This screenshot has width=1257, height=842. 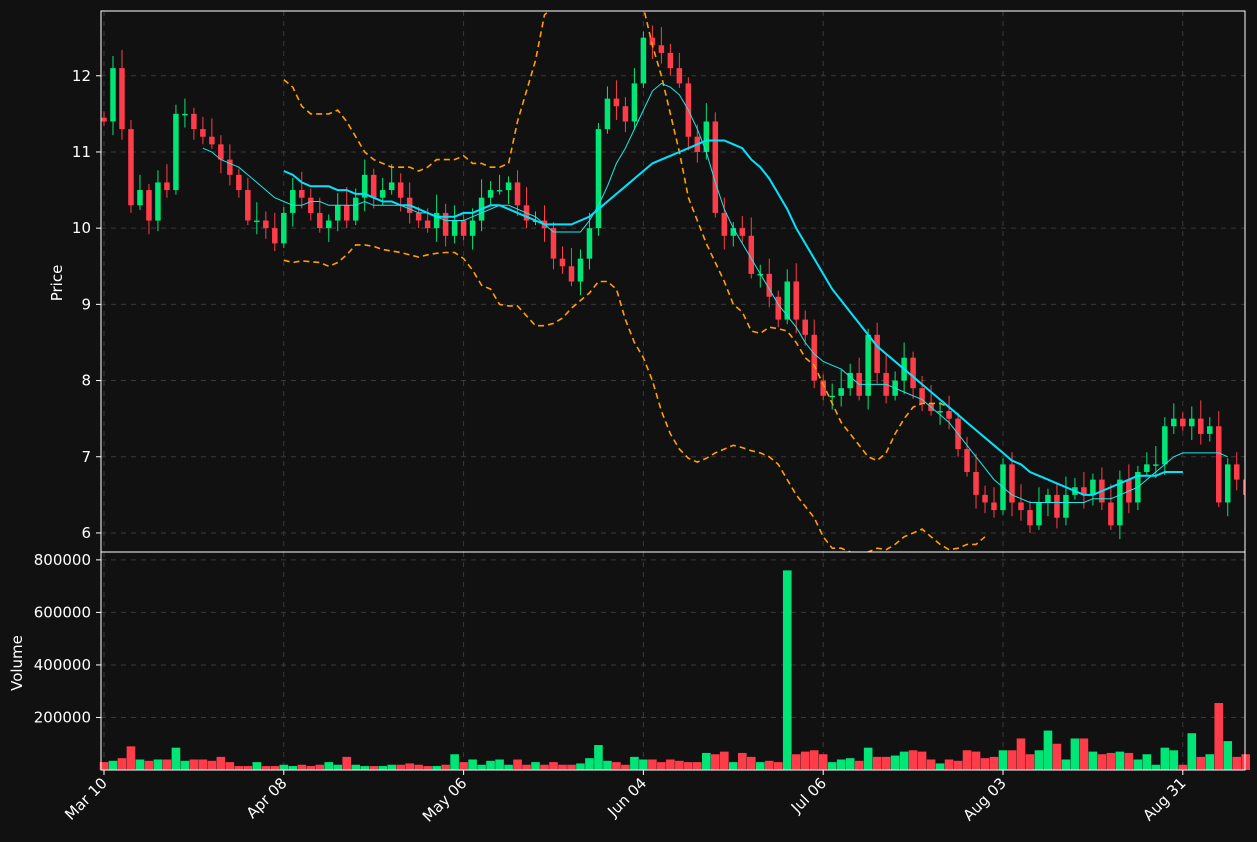 I want to click on price-tick-label: 12, so click(x=81, y=76).